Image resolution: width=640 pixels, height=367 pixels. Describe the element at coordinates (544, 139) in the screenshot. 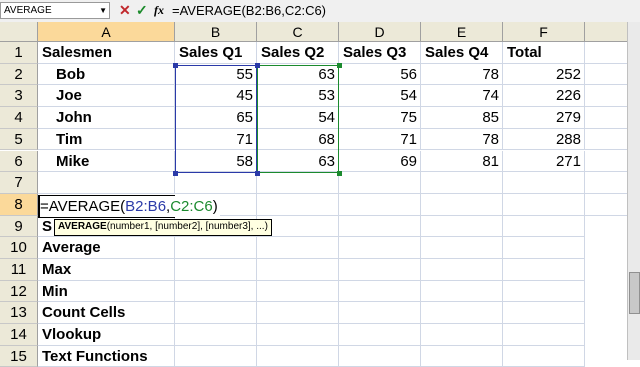

I see `total-value: 288` at that location.